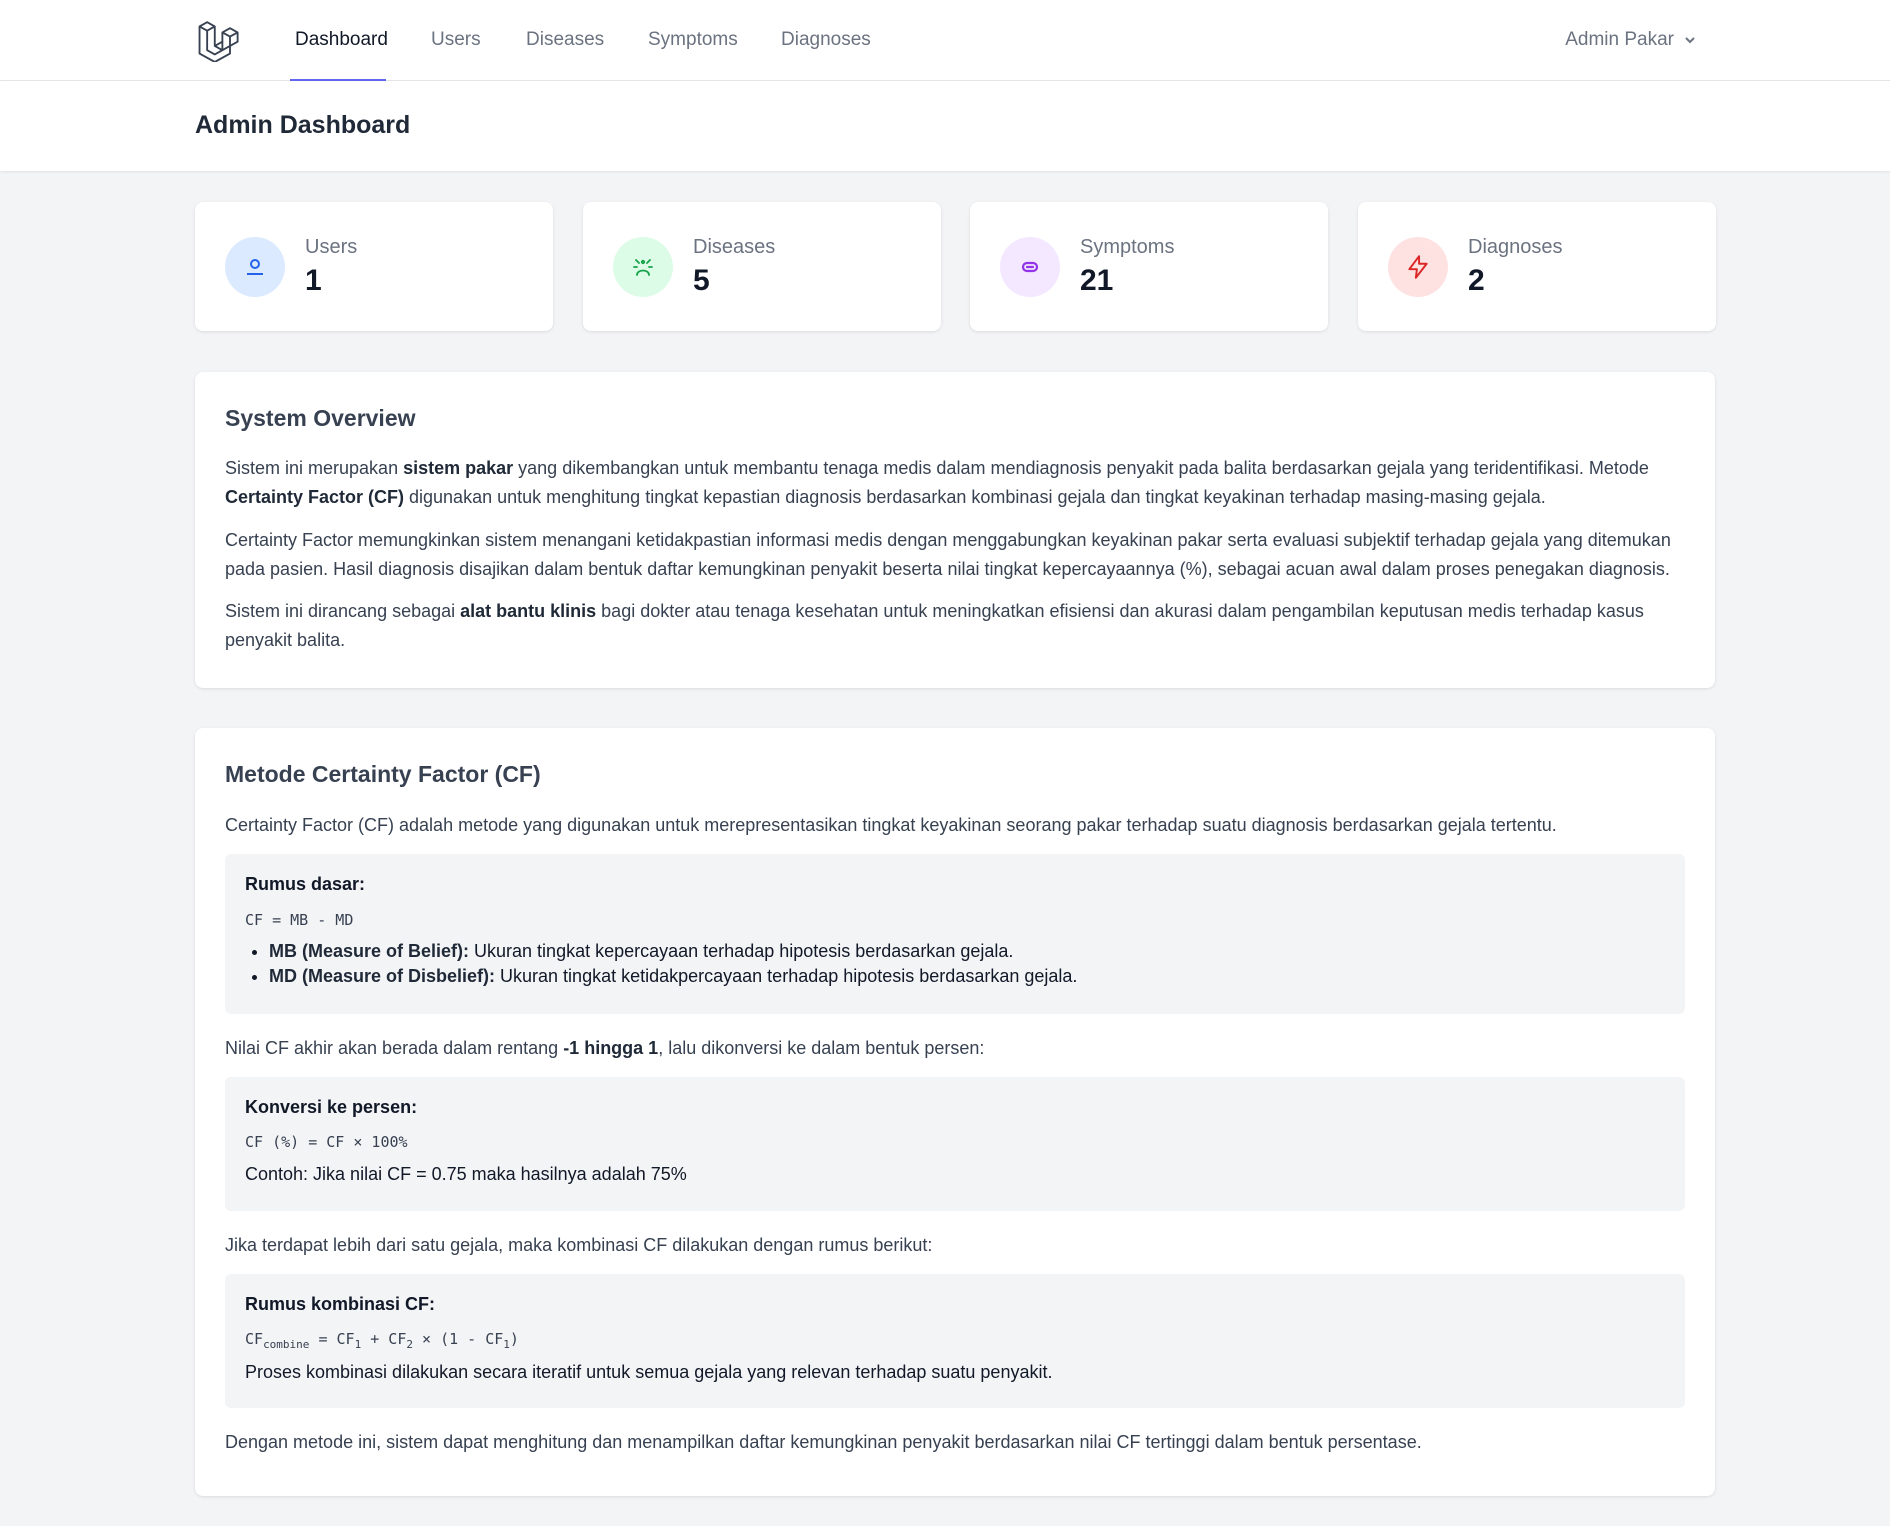  What do you see at coordinates (320, 418) in the screenshot?
I see `section-title: System Overview` at bounding box center [320, 418].